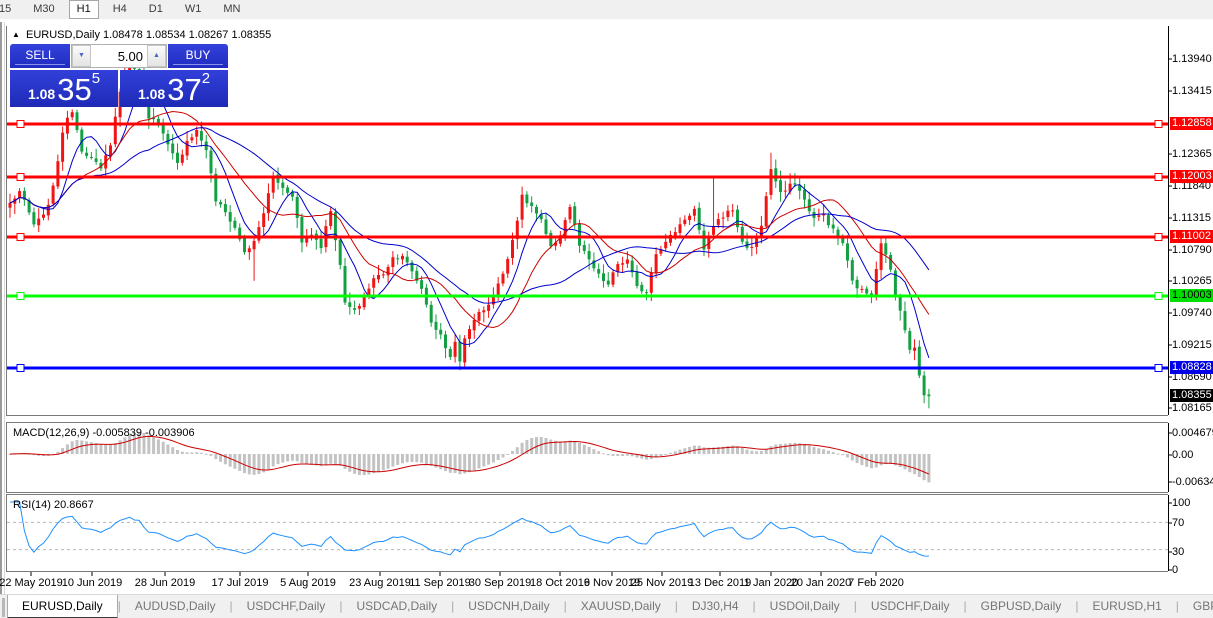 Image resolution: width=1213 pixels, height=618 pixels. Describe the element at coordinates (184, 89) in the screenshot. I see `buy-price-big: 37` at that location.